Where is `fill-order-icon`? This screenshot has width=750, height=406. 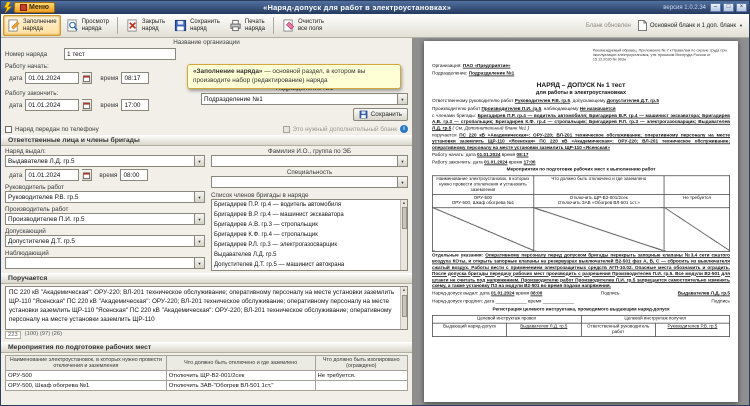 fill-order-icon is located at coordinates (13, 25).